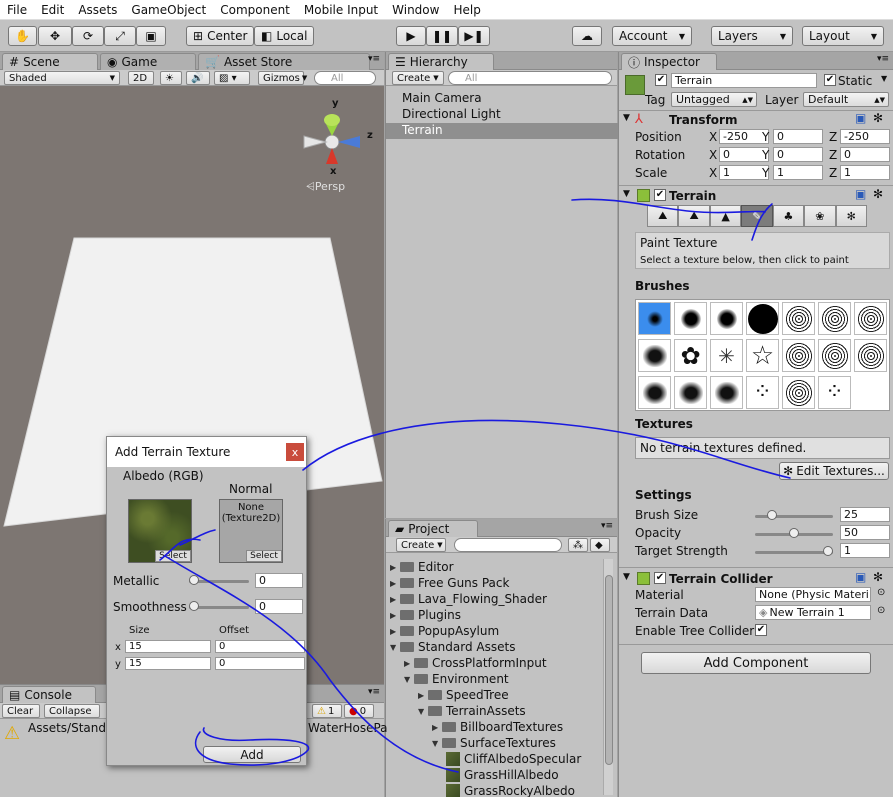  What do you see at coordinates (703, 120) in the screenshot?
I see `transform-title: Transform` at bounding box center [703, 120].